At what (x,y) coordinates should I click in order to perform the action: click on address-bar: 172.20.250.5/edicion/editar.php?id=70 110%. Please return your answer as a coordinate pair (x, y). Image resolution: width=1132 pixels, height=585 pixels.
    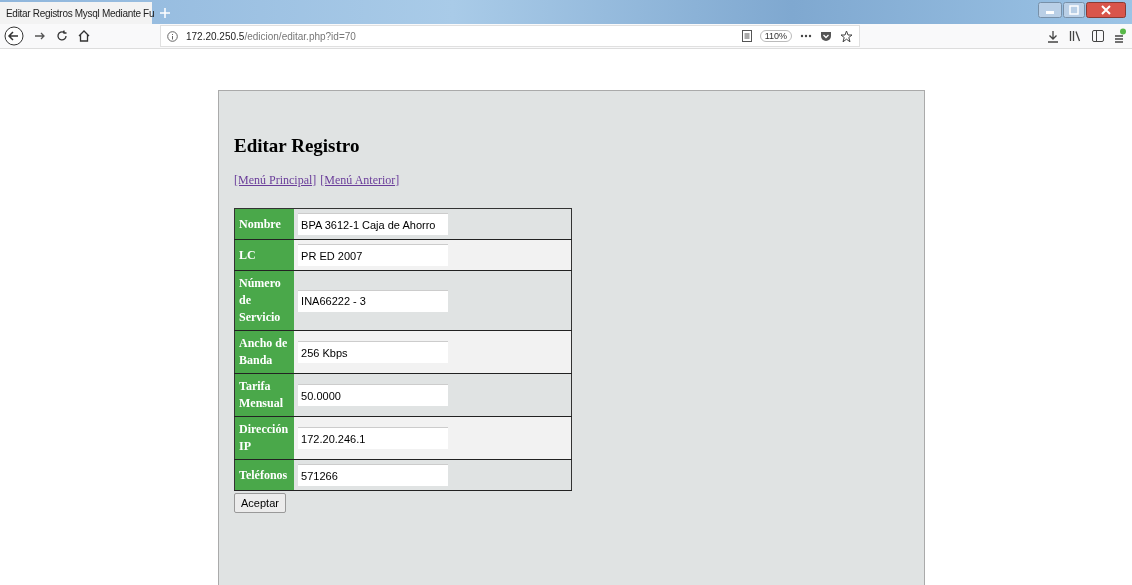
    Looking at the image, I should click on (510, 36).